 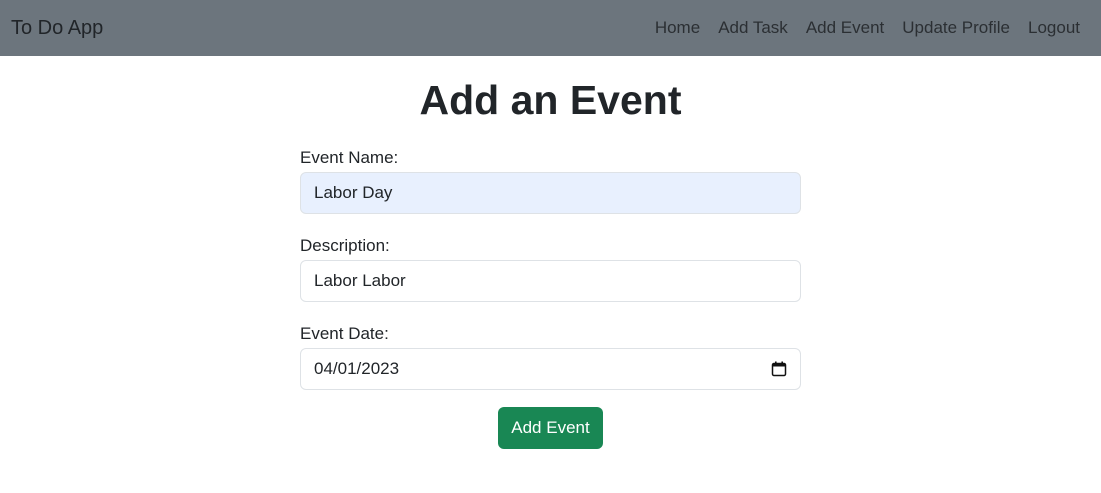 I want to click on description-label: Description:, so click(x=345, y=245).